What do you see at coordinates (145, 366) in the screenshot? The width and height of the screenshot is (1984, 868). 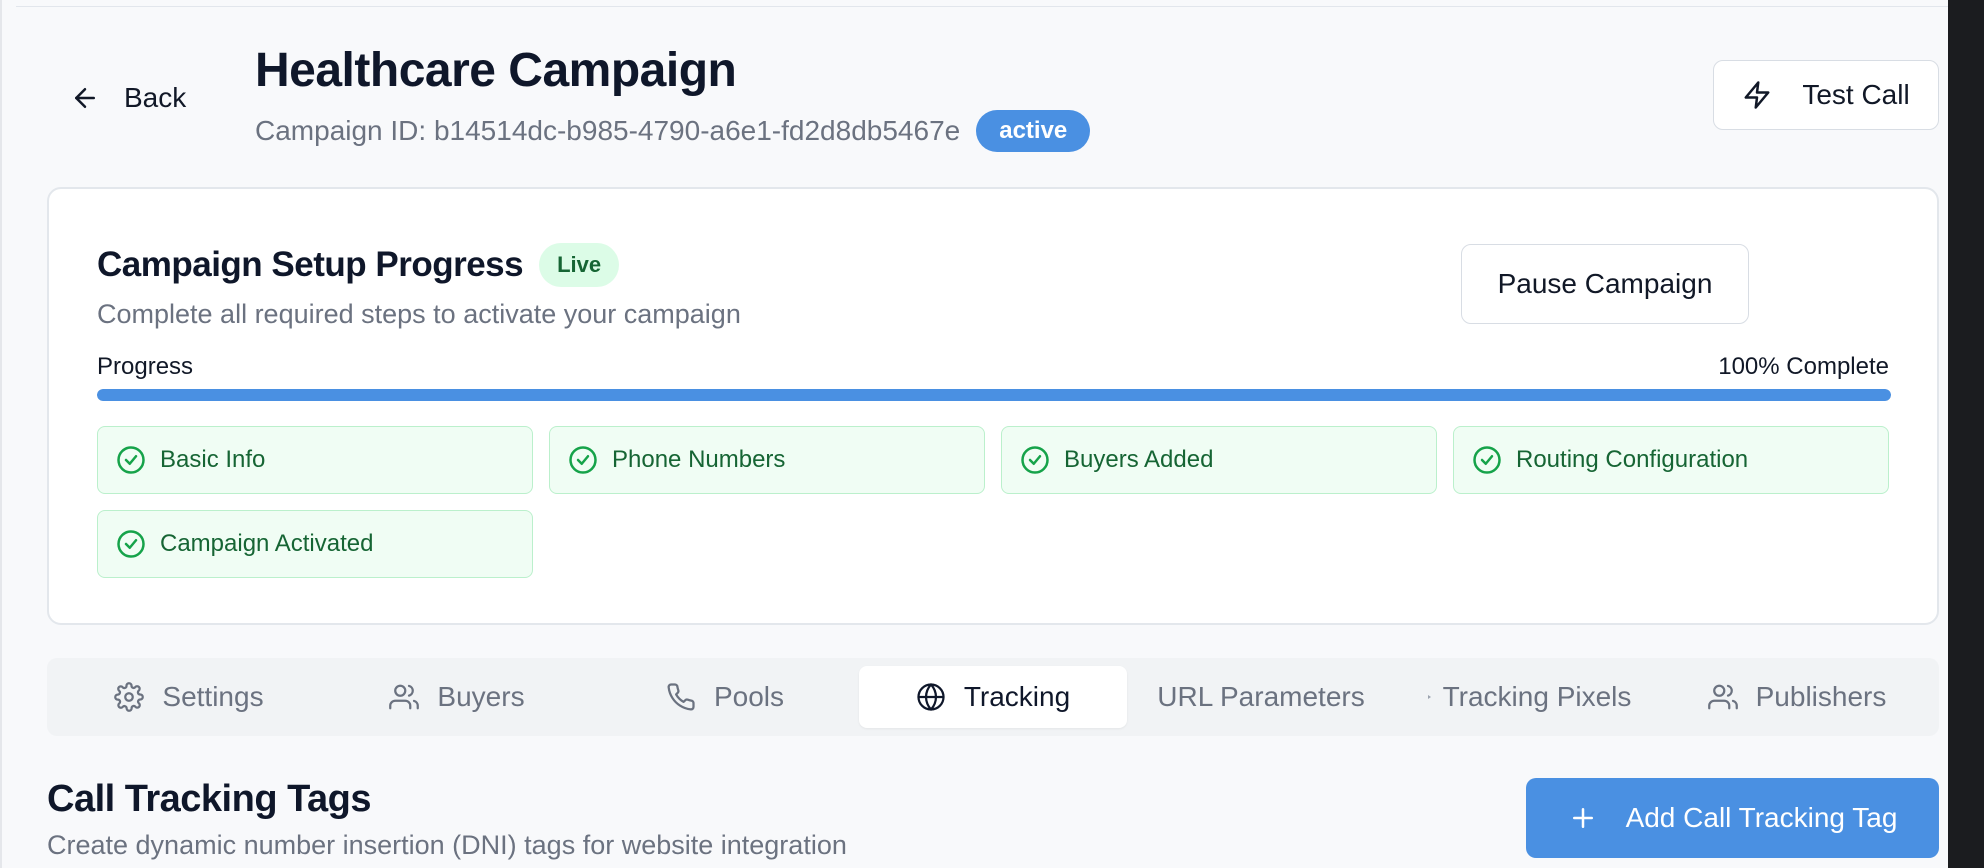 I see `progress-label: Progress` at bounding box center [145, 366].